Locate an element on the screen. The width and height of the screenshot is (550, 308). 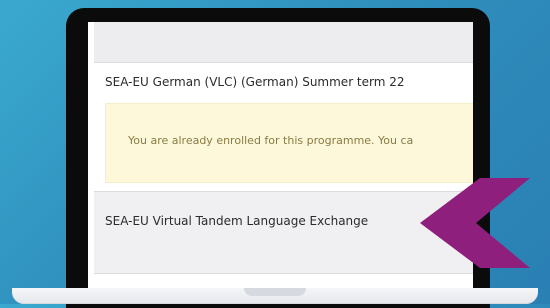
pointer-arrow-icon is located at coordinates (475, 223).